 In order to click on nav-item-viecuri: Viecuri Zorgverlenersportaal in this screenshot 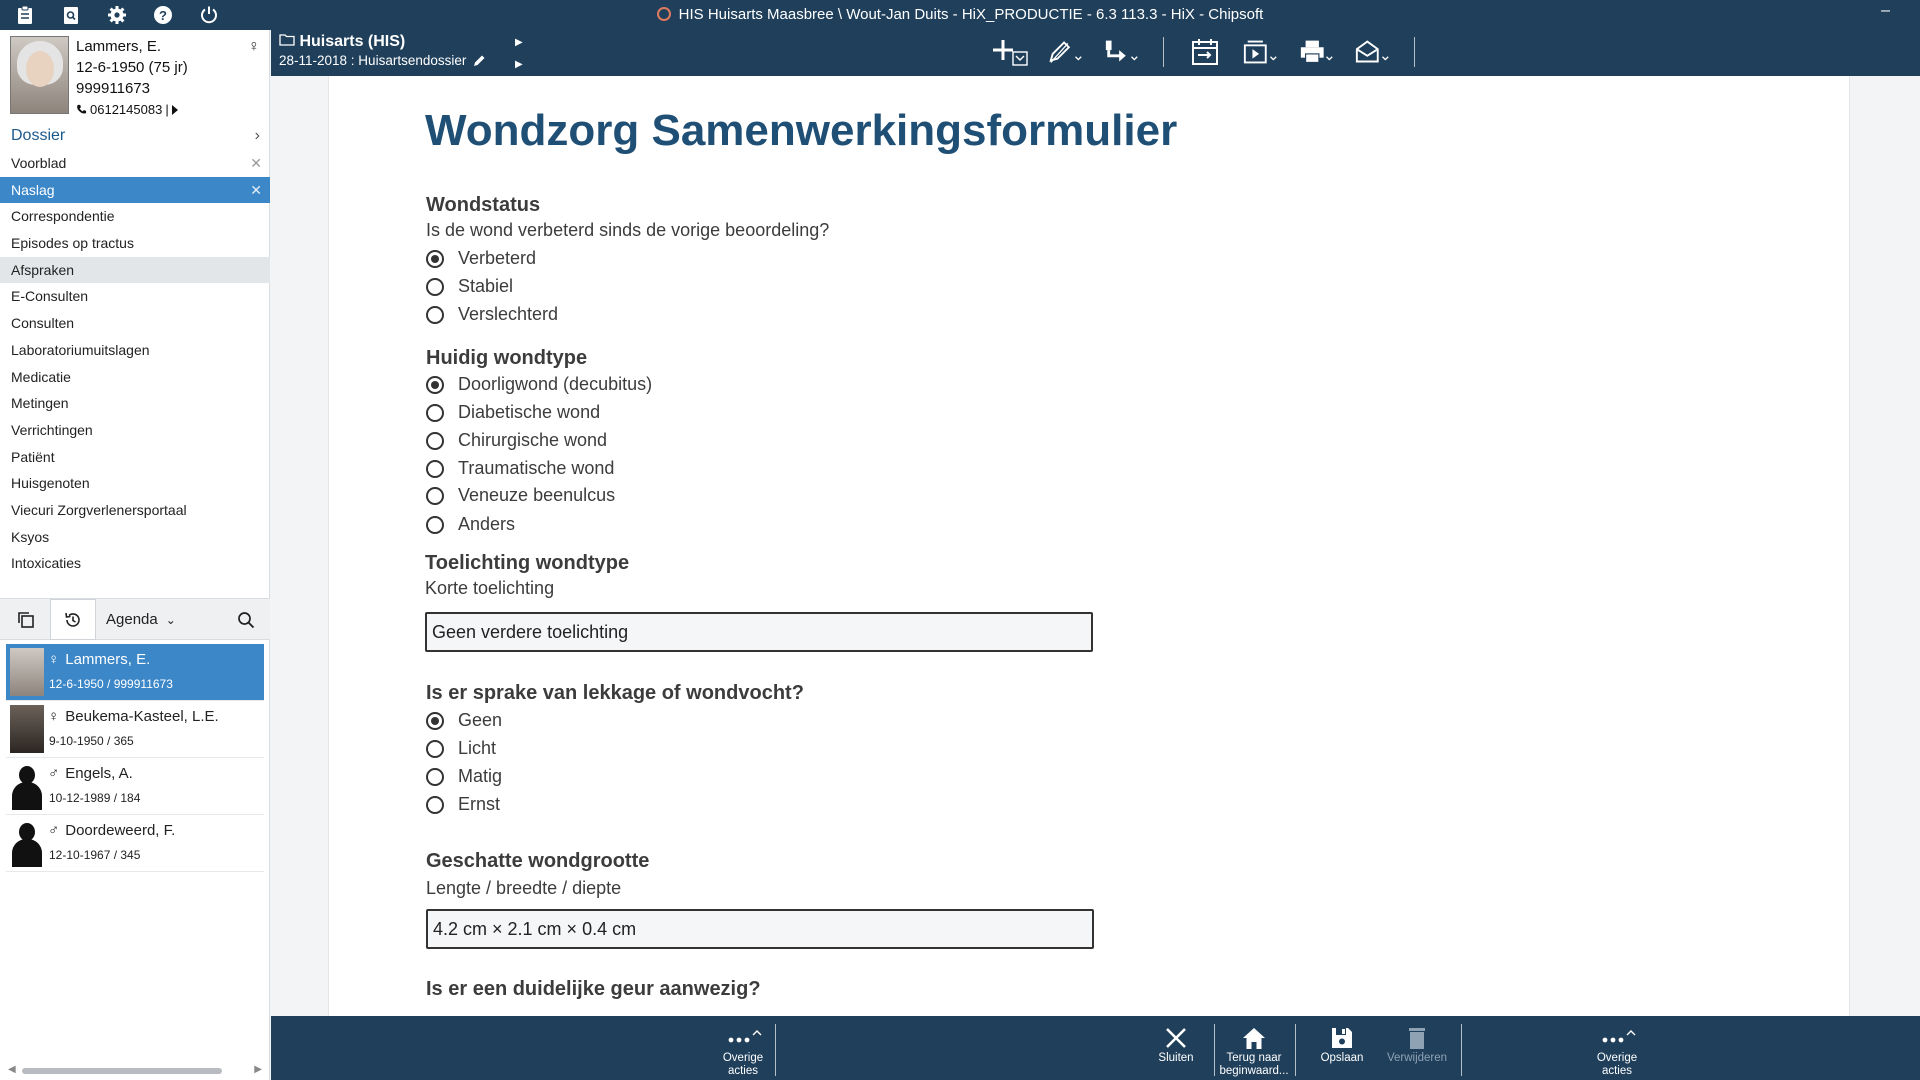, I will do `click(135, 510)`.